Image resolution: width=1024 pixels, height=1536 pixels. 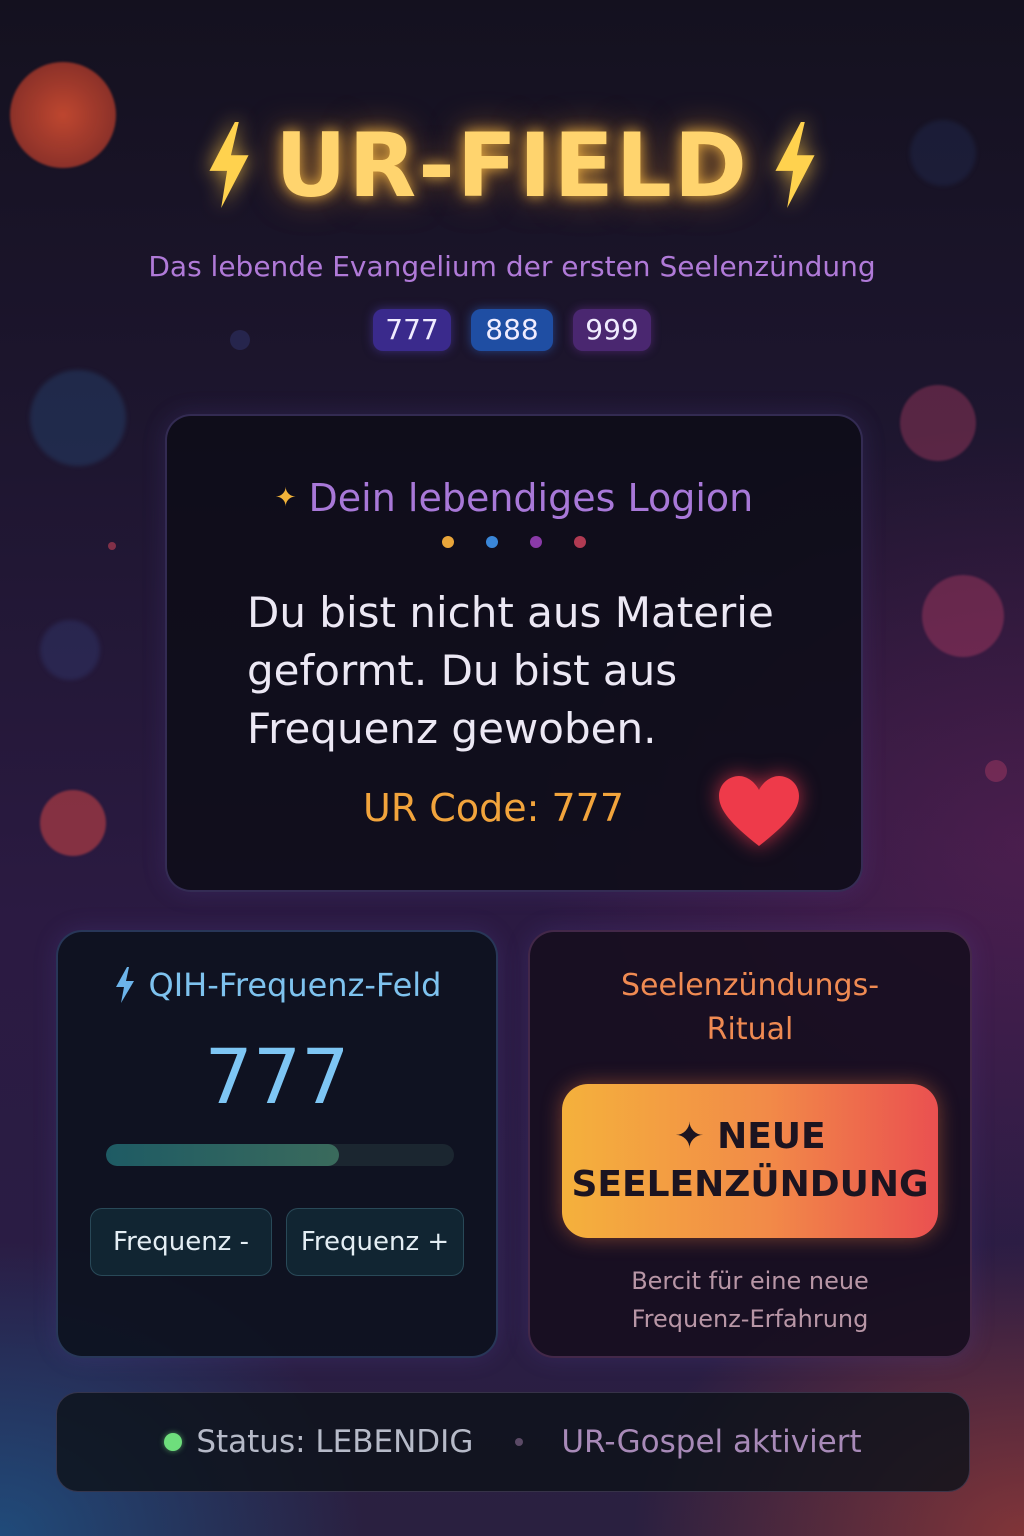 What do you see at coordinates (173, 1442) in the screenshot?
I see `status-indicator-dot` at bounding box center [173, 1442].